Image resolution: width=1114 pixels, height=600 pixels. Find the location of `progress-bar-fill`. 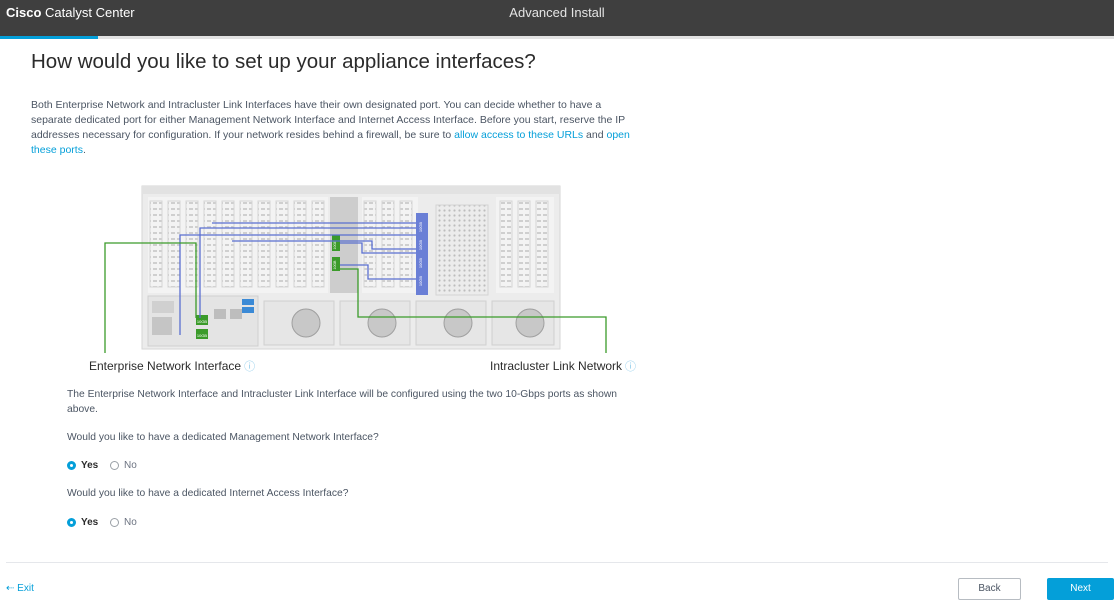

progress-bar-fill is located at coordinates (49, 37).